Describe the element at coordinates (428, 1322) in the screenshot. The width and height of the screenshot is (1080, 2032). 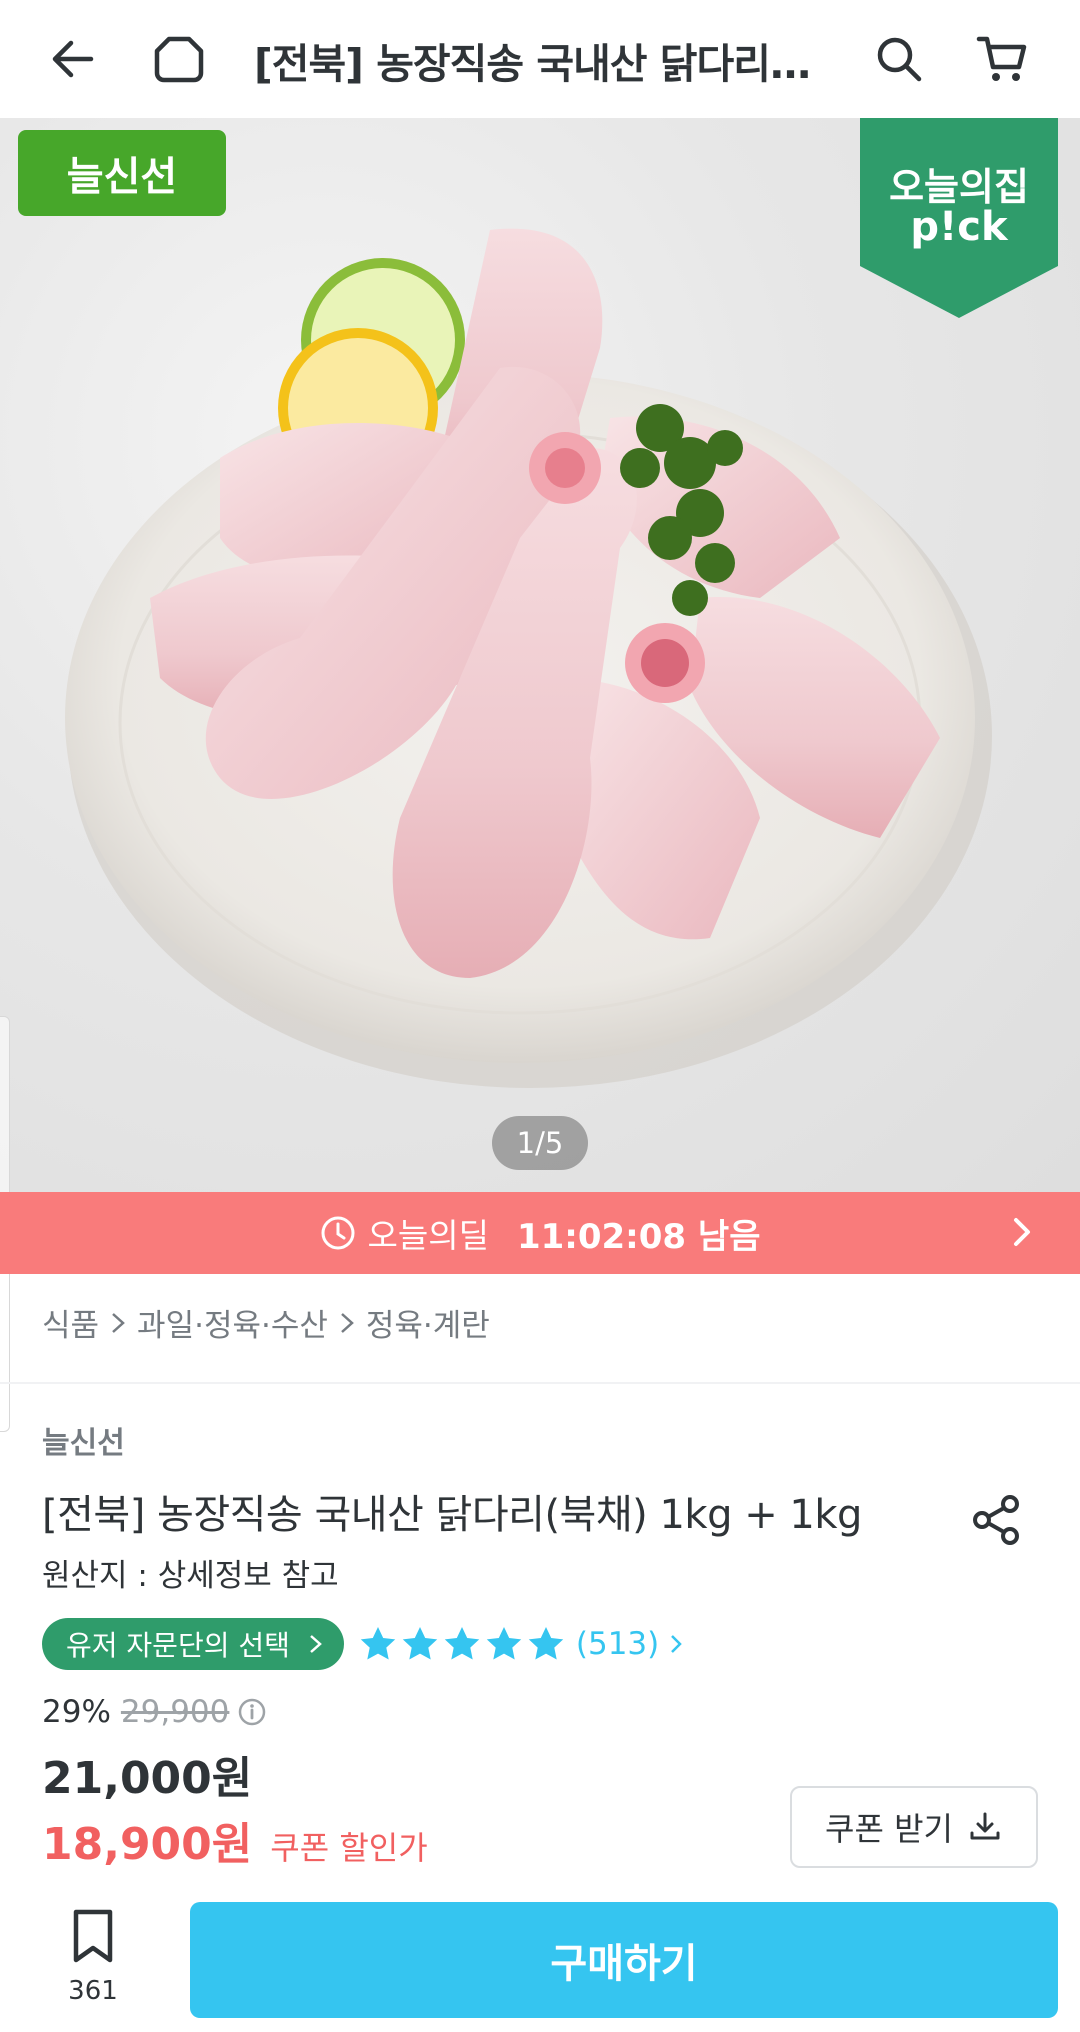
I see `breadcrumb-item-meat: 정육·계란` at that location.